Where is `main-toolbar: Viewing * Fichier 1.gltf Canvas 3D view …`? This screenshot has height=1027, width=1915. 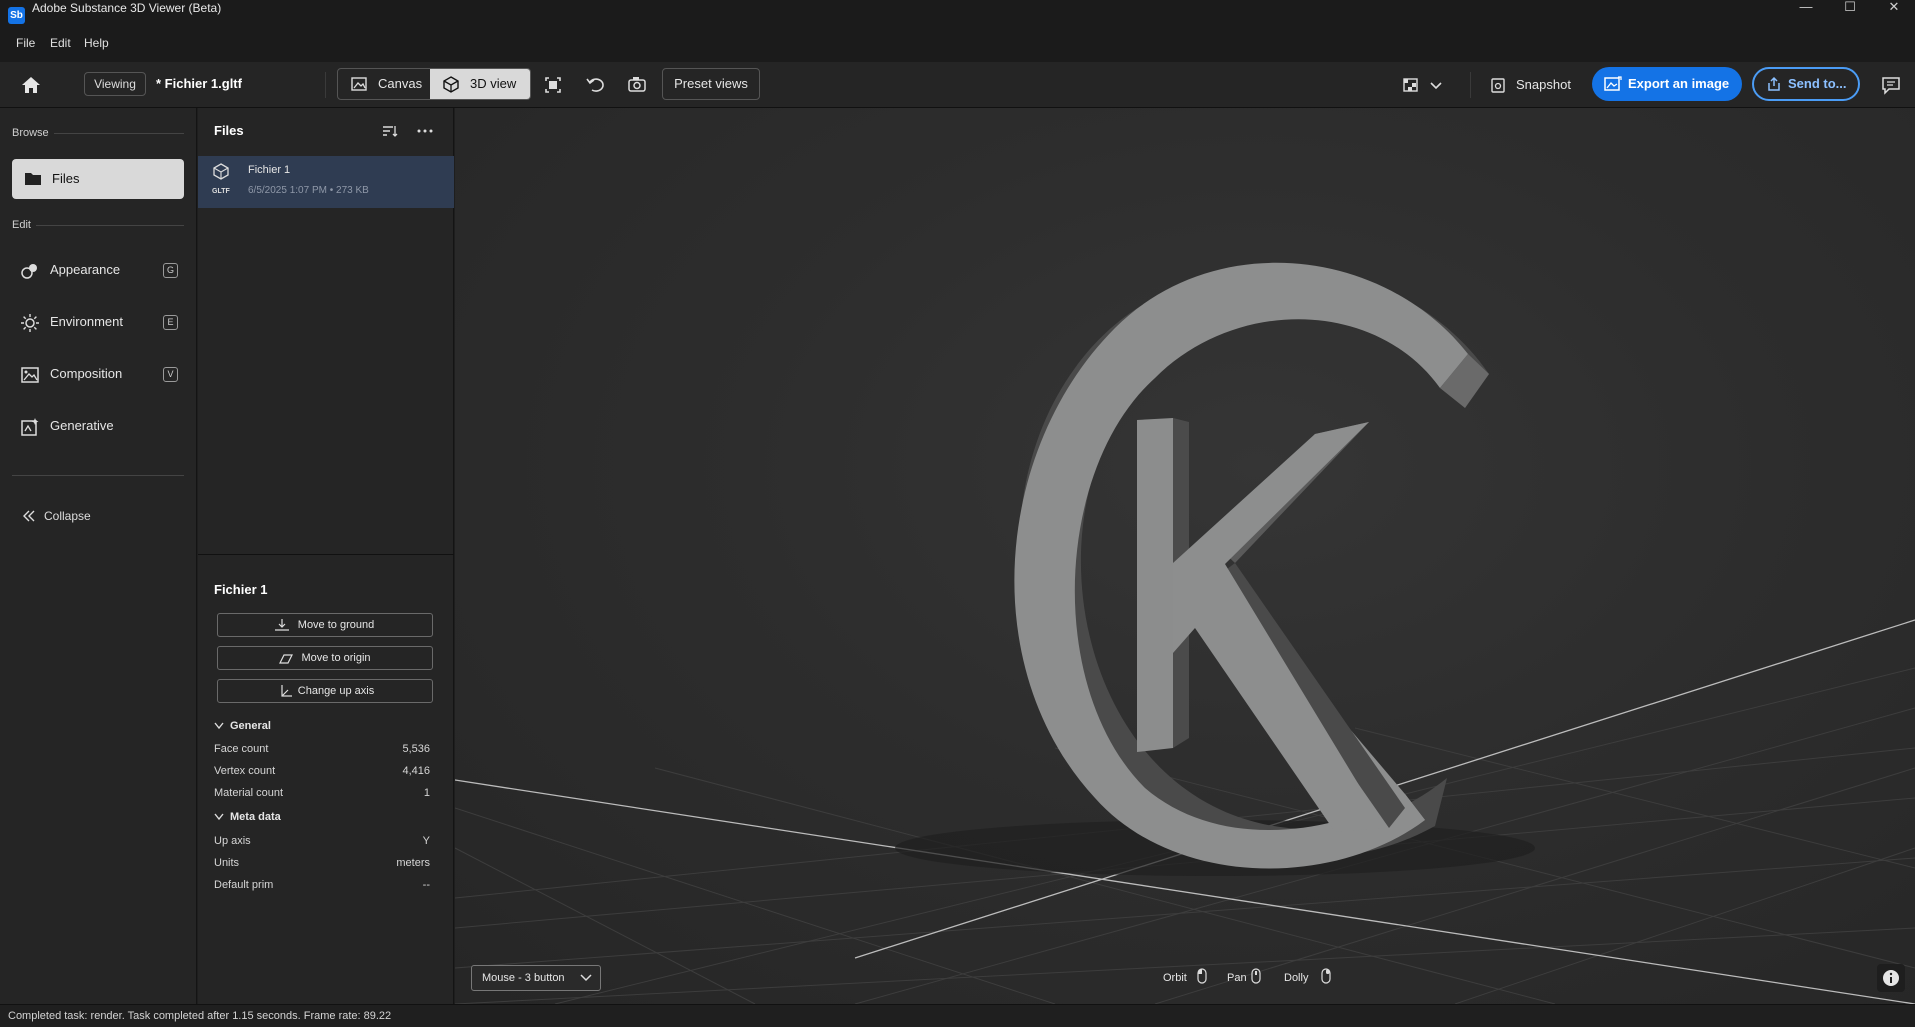 main-toolbar: Viewing * Fichier 1.gltf Canvas 3D view … is located at coordinates (957, 85).